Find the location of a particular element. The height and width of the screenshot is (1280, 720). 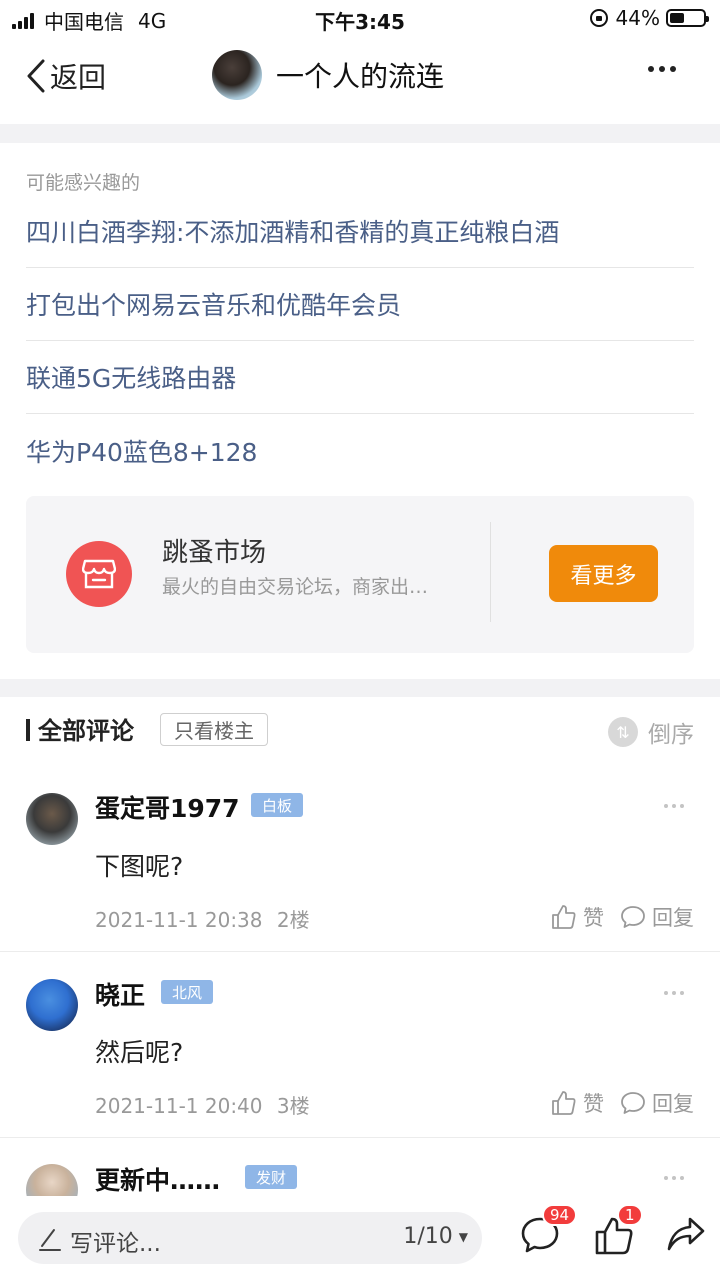

market-title: 跳蚤市场 is located at coordinates (214, 553).